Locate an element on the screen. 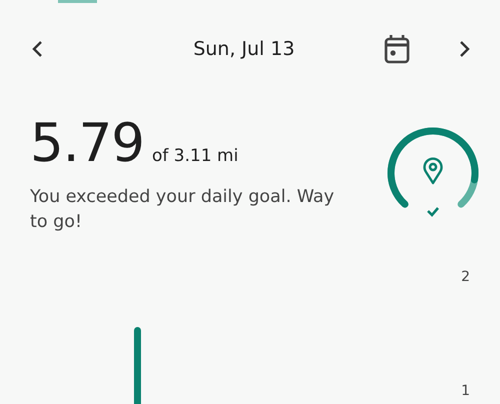 This screenshot has width=500, height=404. calendar-icon is located at coordinates (397, 49).